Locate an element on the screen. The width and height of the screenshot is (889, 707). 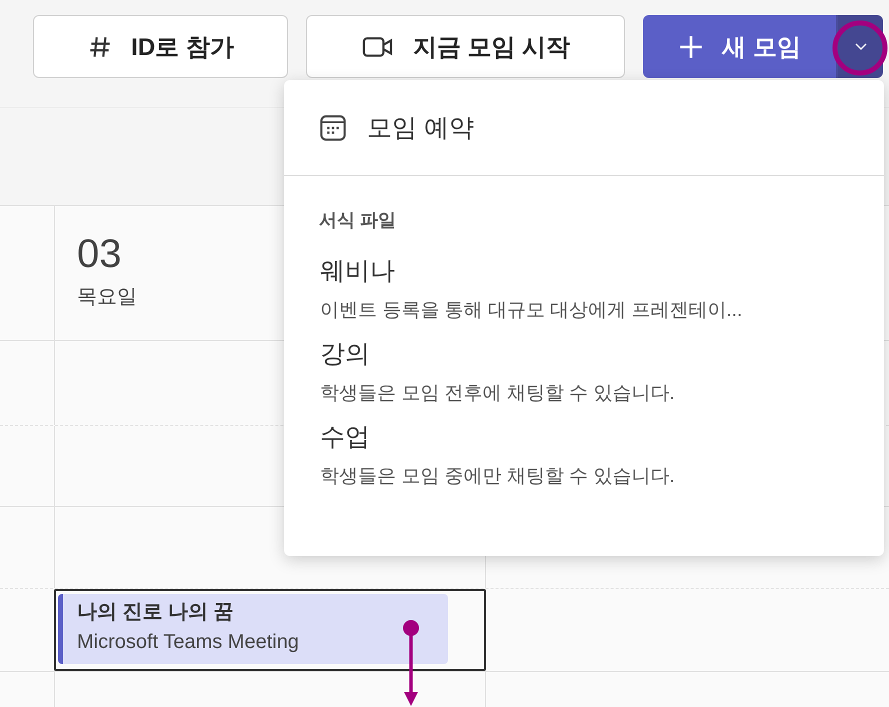
template-title: 수업 is located at coordinates (345, 437).